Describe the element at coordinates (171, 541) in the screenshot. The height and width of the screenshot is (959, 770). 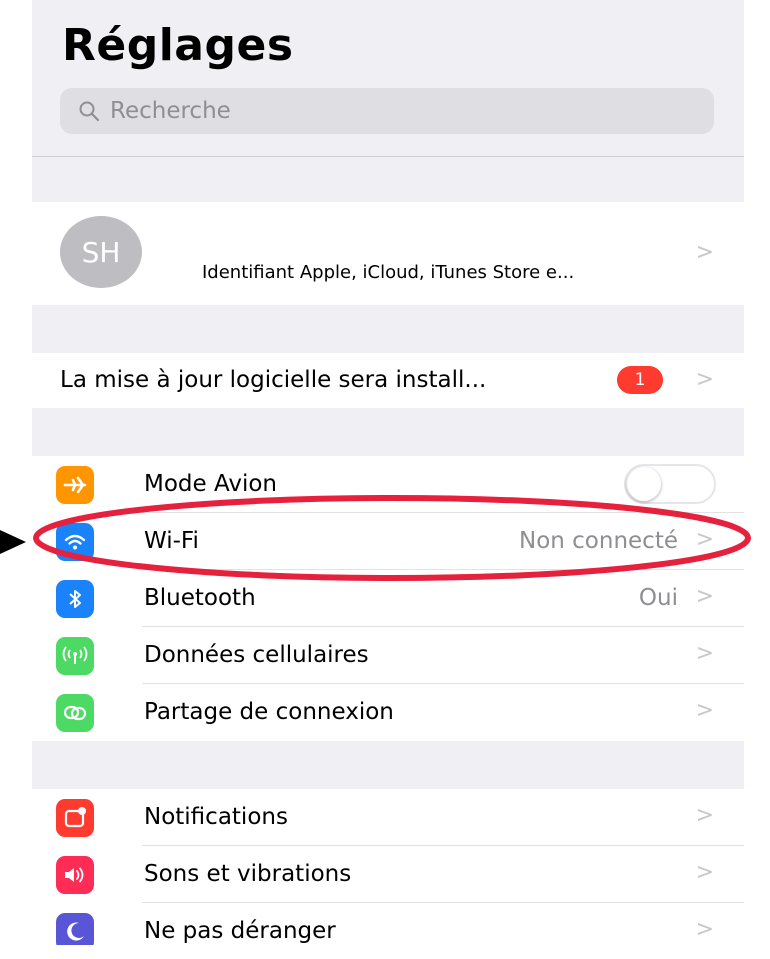
I see `wifi-label: Wi-Fi` at that location.